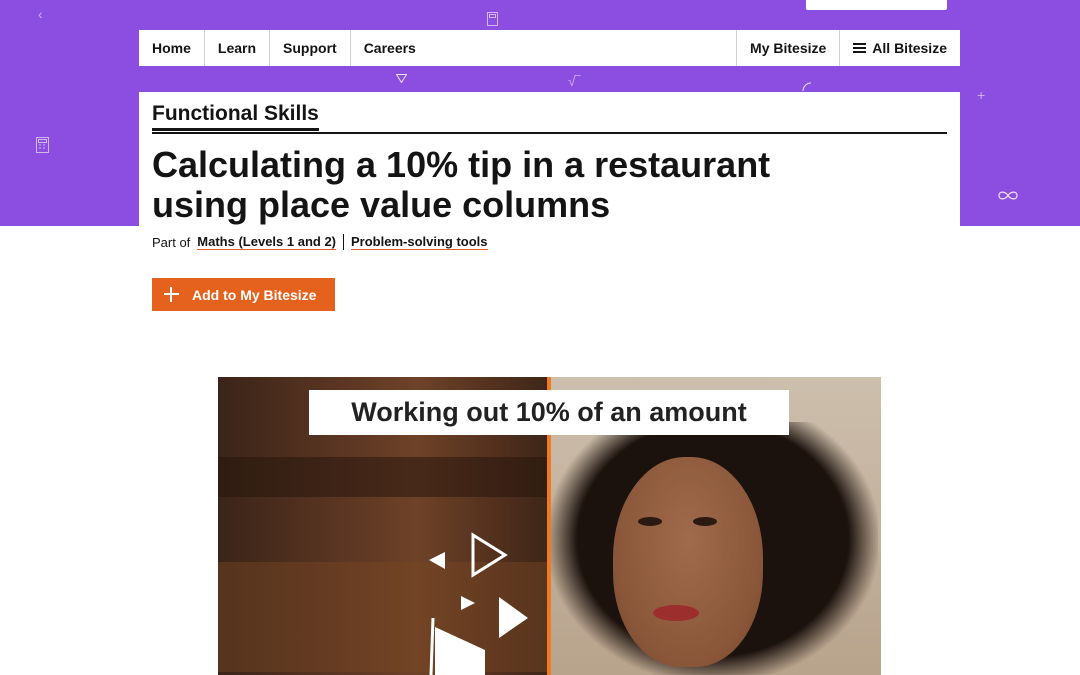 The image size is (1080, 675). Describe the element at coordinates (390, 48) in the screenshot. I see `nav-careers: Careers` at that location.